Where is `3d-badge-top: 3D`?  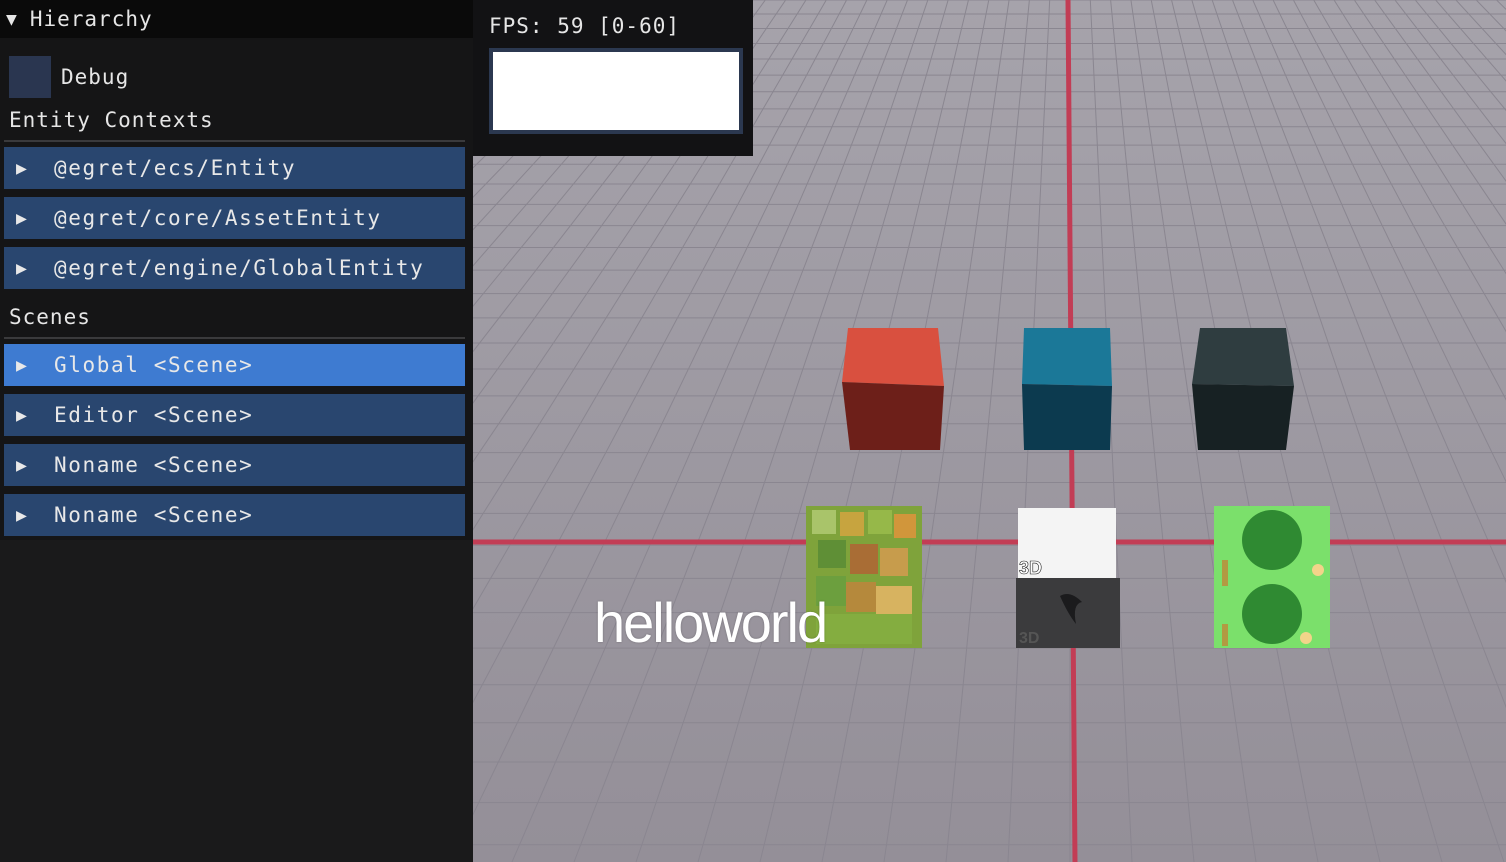
3d-badge-top: 3D is located at coordinates (1030, 568).